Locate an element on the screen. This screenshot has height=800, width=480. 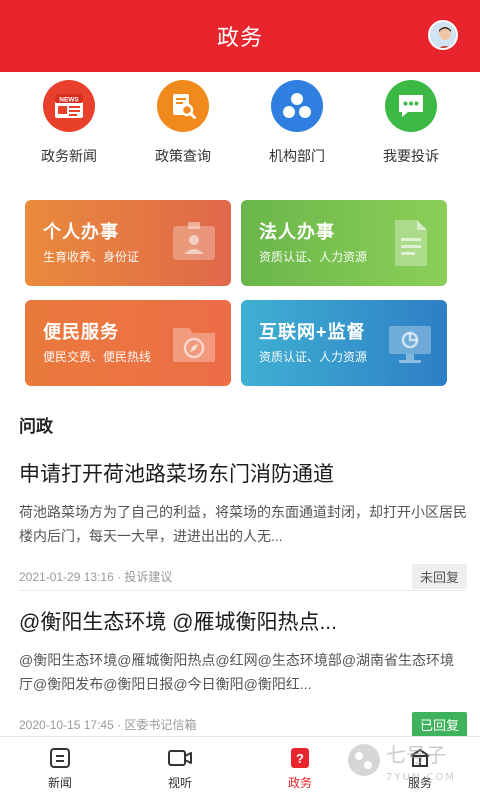
card-subtitle: 生育收养、身份证 is located at coordinates (91, 257).